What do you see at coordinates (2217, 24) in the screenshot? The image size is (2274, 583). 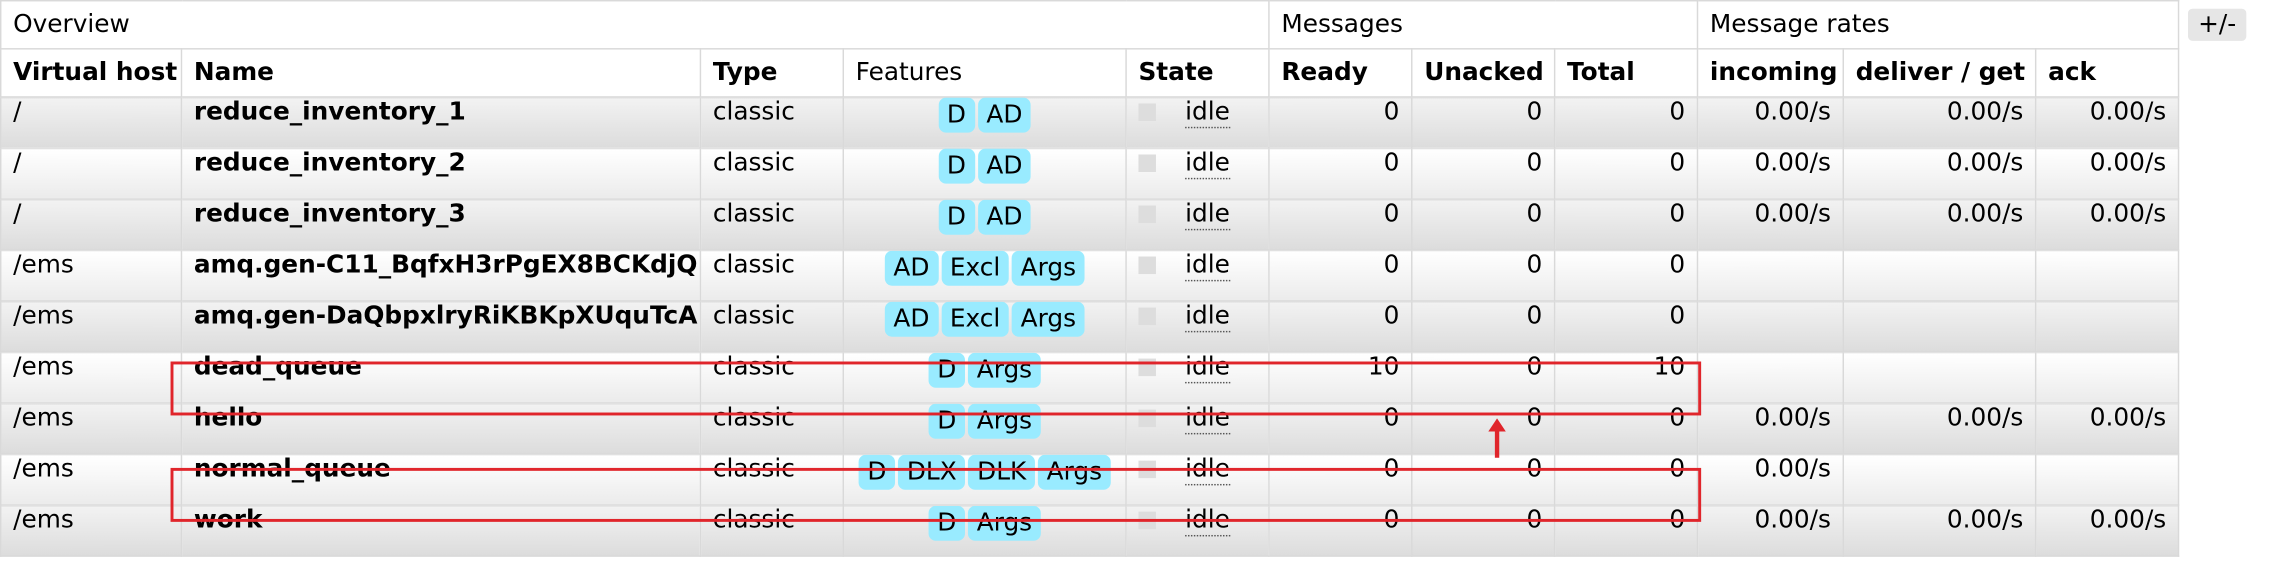 I see `column-toggle-button: +/-` at bounding box center [2217, 24].